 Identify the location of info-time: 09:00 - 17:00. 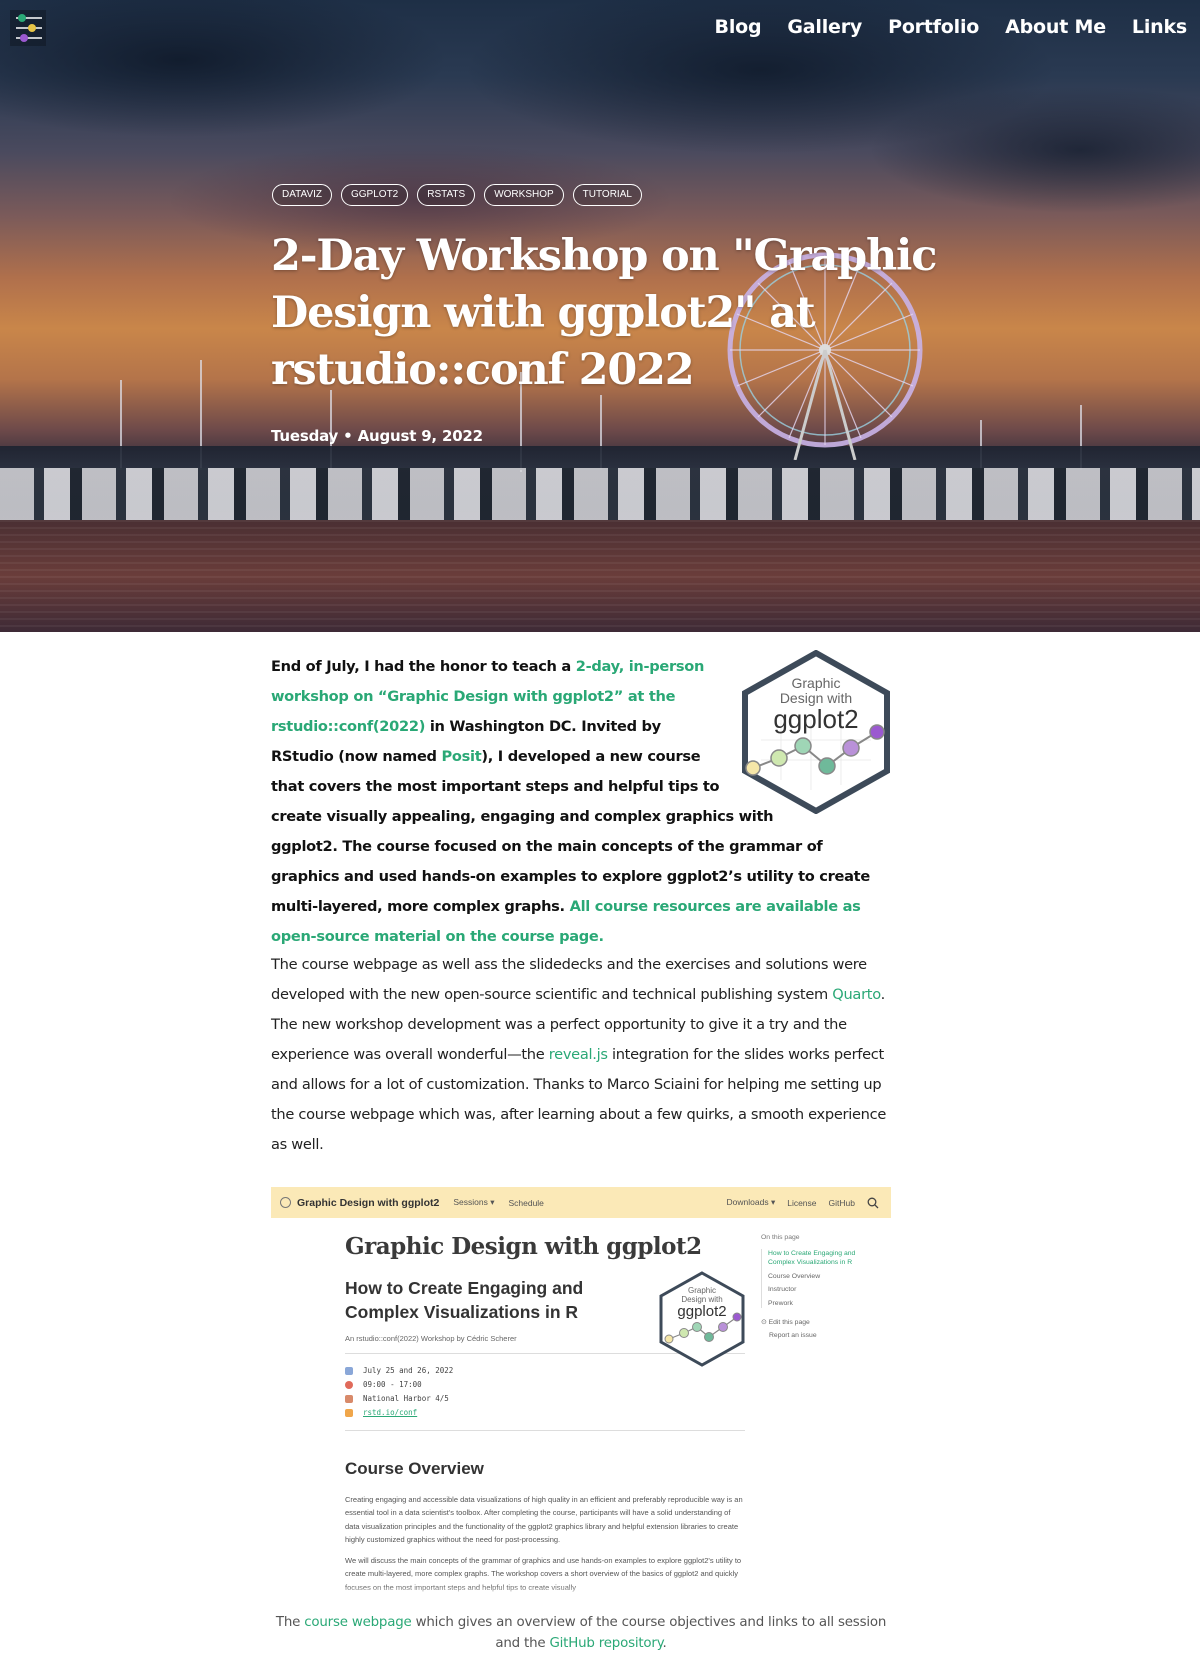
(545, 1385).